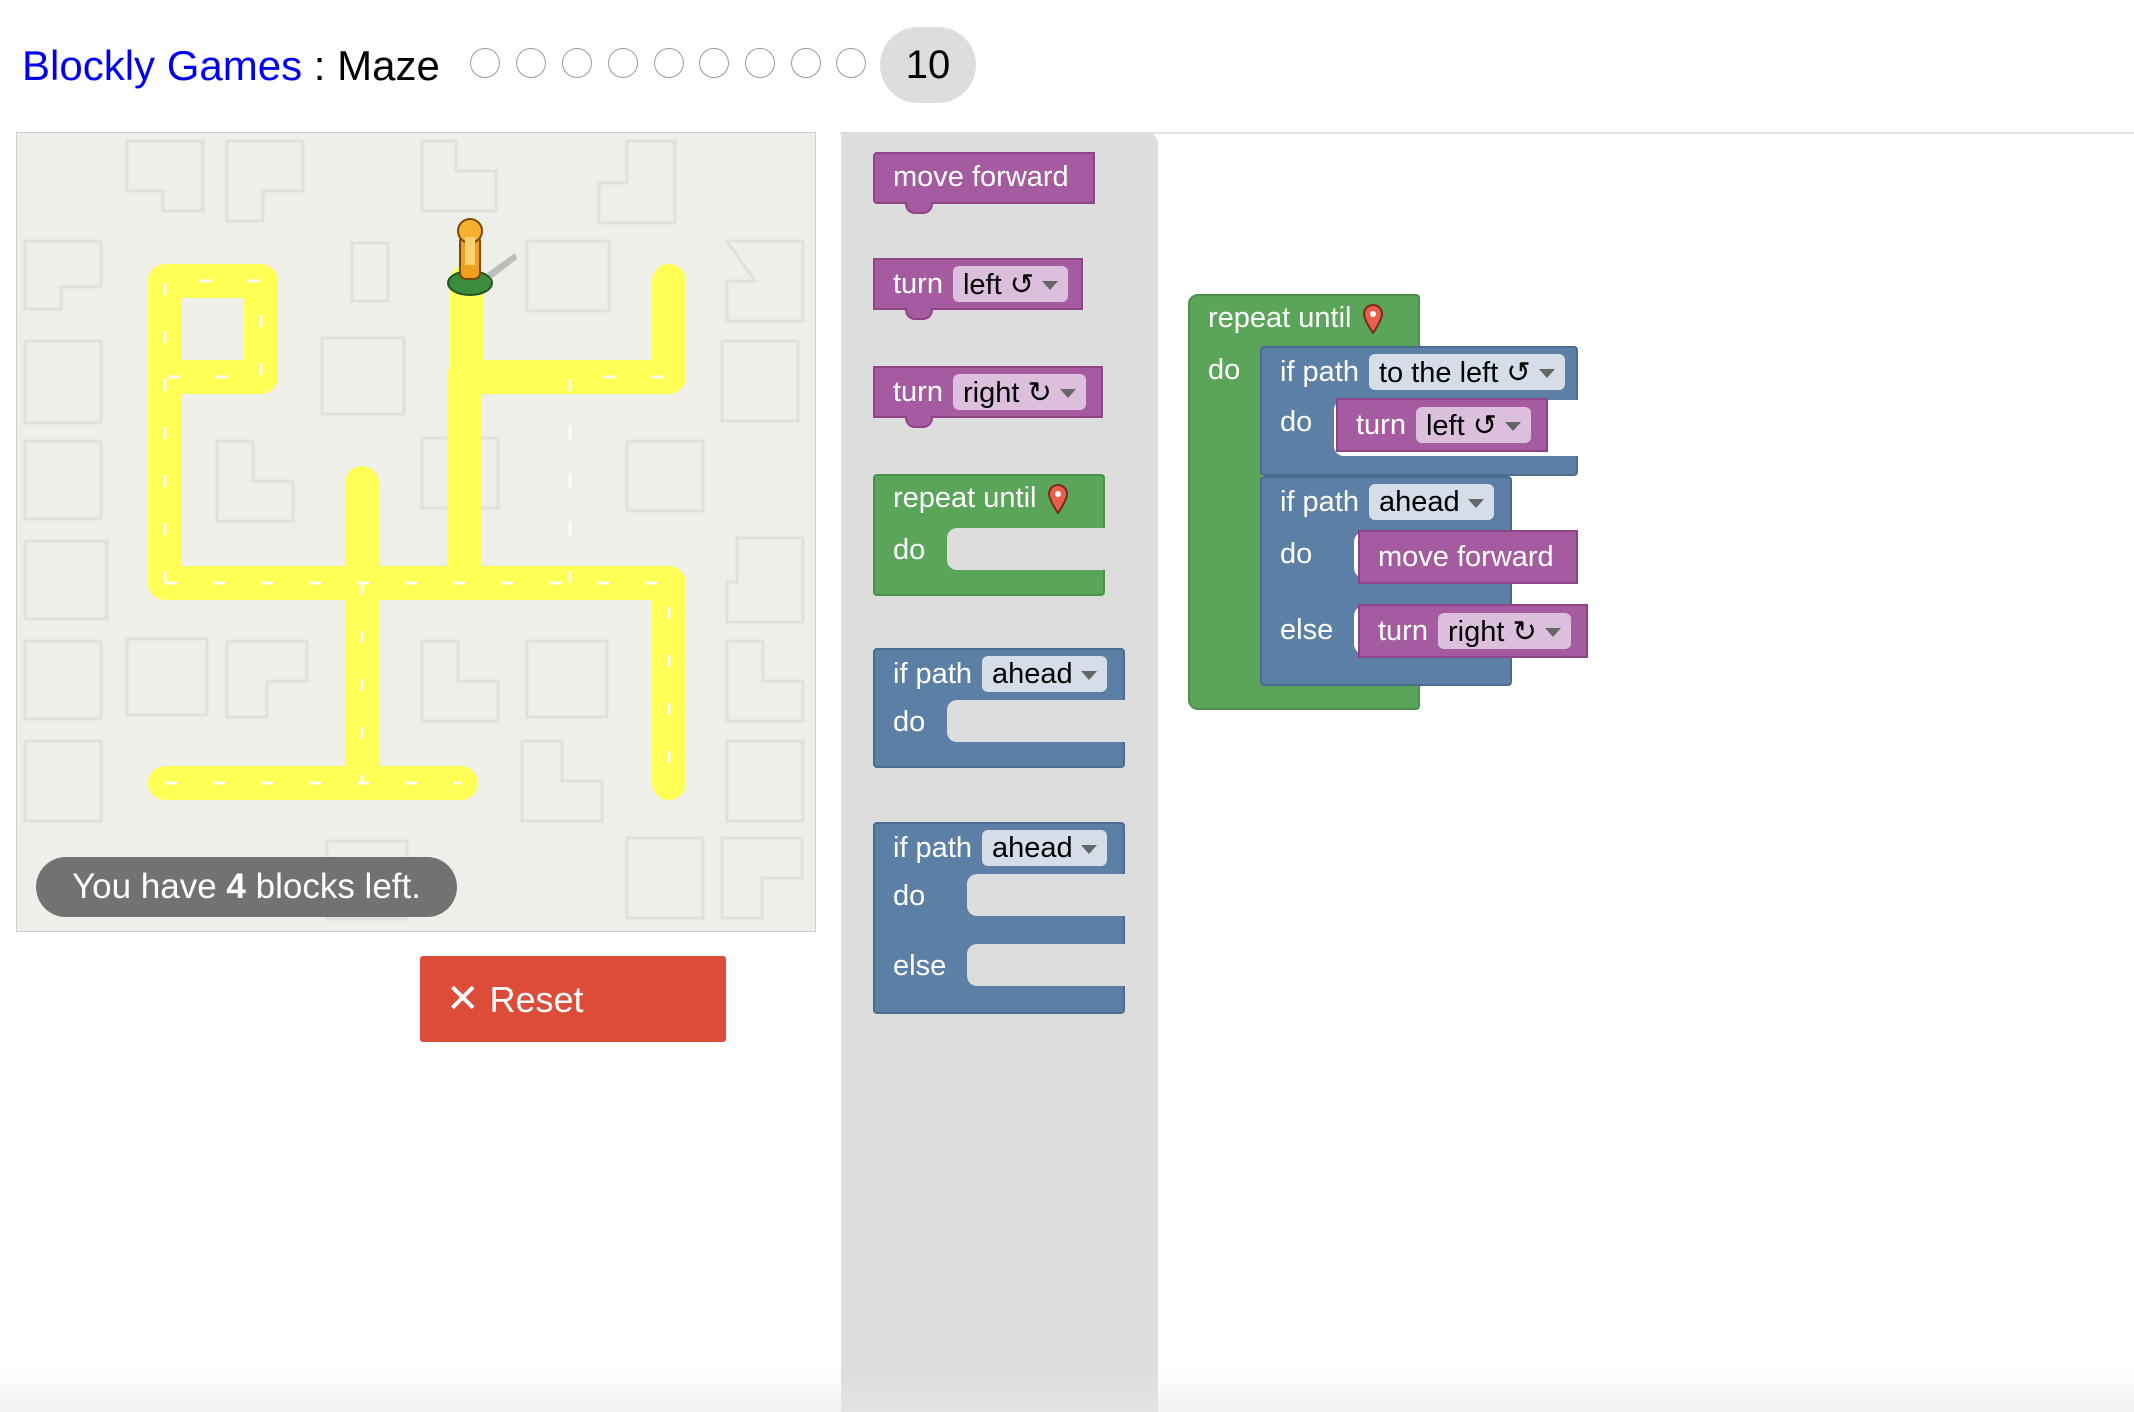 Image resolution: width=2134 pixels, height=1412 pixels. What do you see at coordinates (162, 65) in the screenshot?
I see `blockly-games-link: Blockly Games` at bounding box center [162, 65].